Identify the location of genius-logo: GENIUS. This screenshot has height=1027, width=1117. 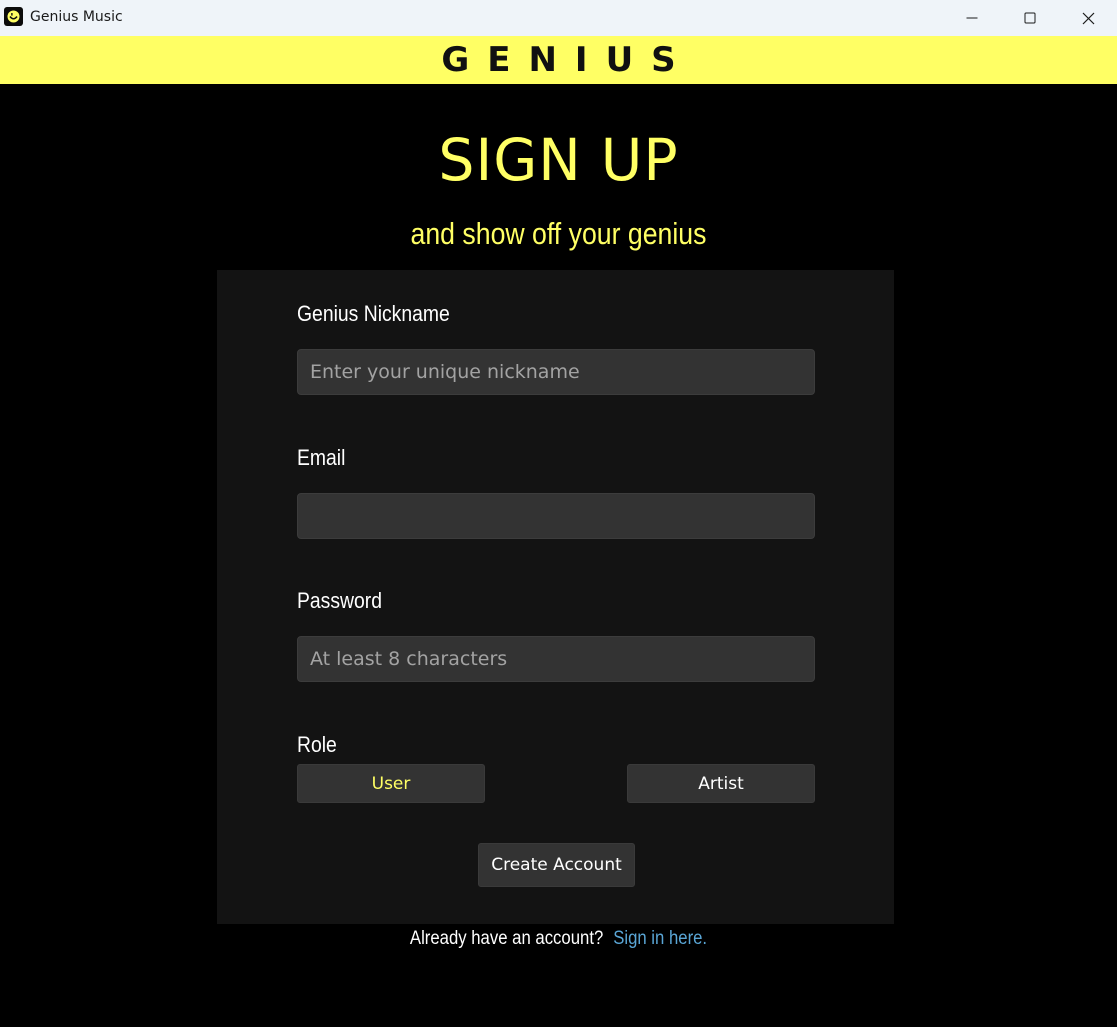
(567, 60).